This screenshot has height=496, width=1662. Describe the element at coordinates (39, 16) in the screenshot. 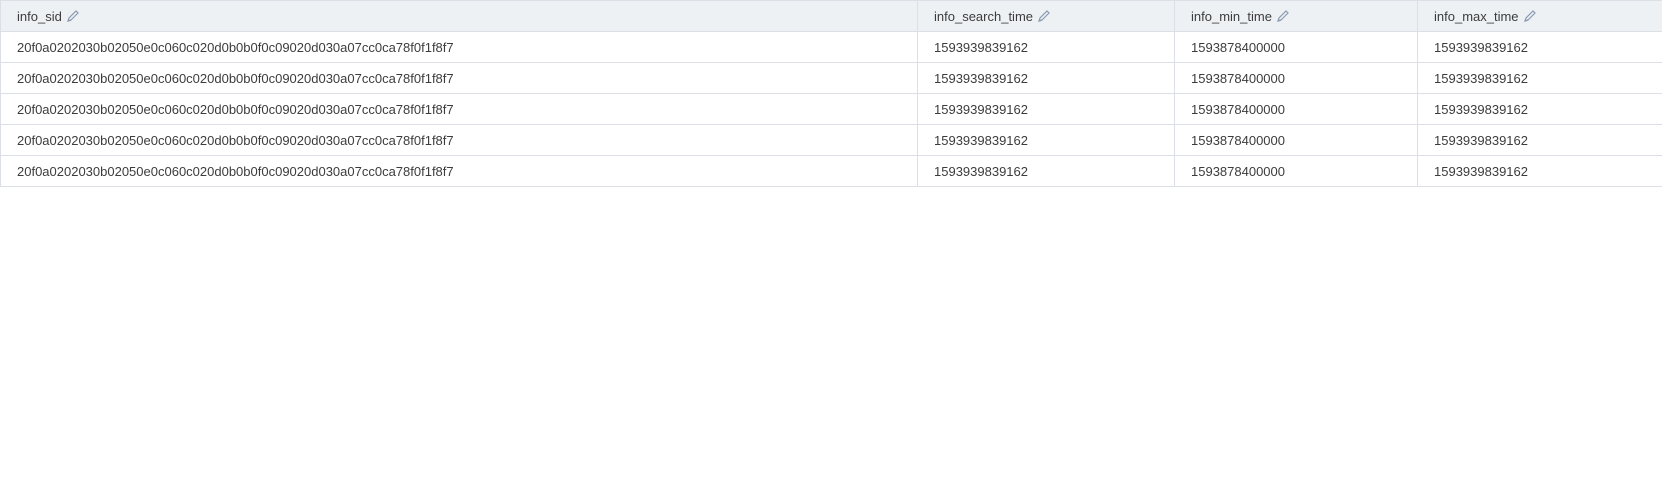

I see `column-header-label: info_sid` at that location.